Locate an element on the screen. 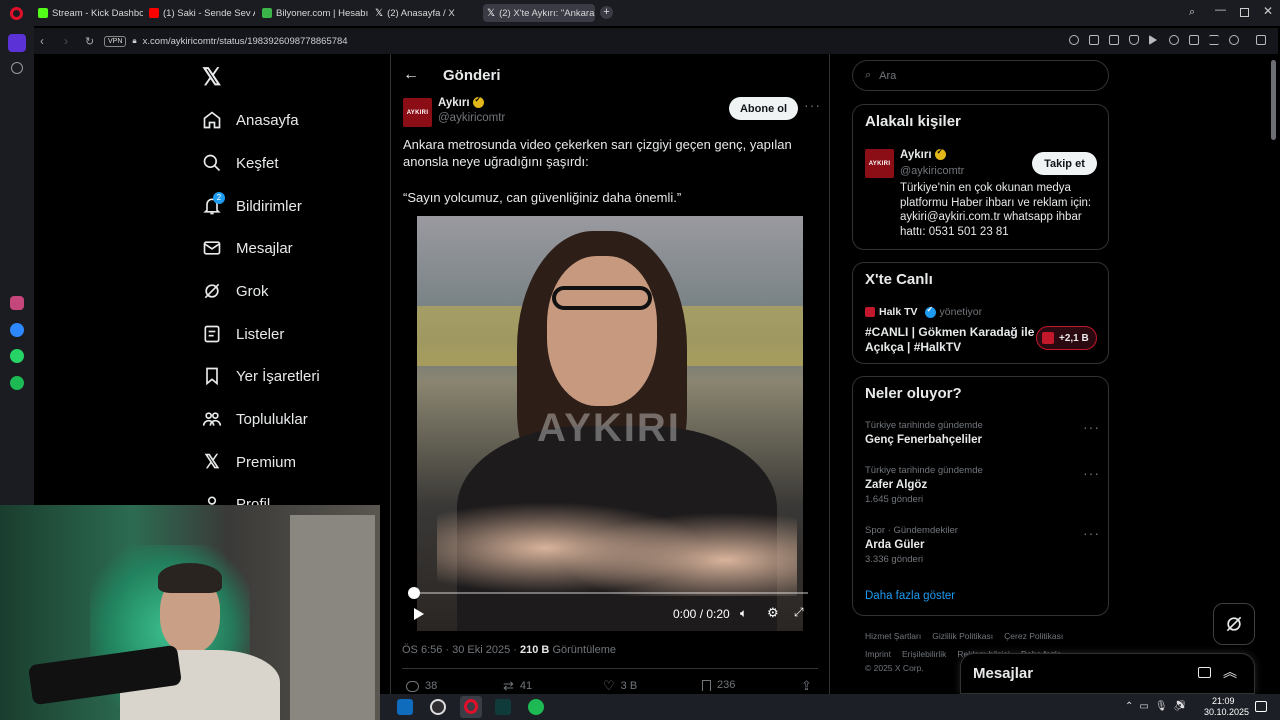 Image resolution: width=1280 pixels, height=720 pixels. maximize-icon is located at coordinates (1244, 12).